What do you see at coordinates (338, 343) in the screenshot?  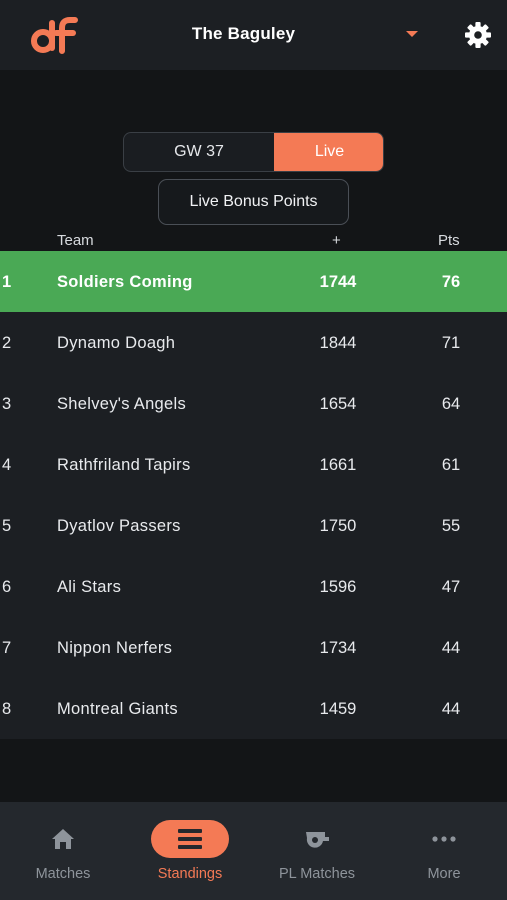 I see `row-plus: 1844` at bounding box center [338, 343].